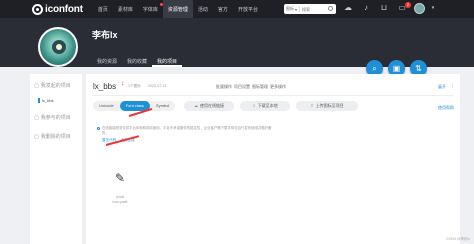  Describe the element at coordinates (248, 9) in the screenshot. I see `nav-open-platform: 开放平台` at that location.